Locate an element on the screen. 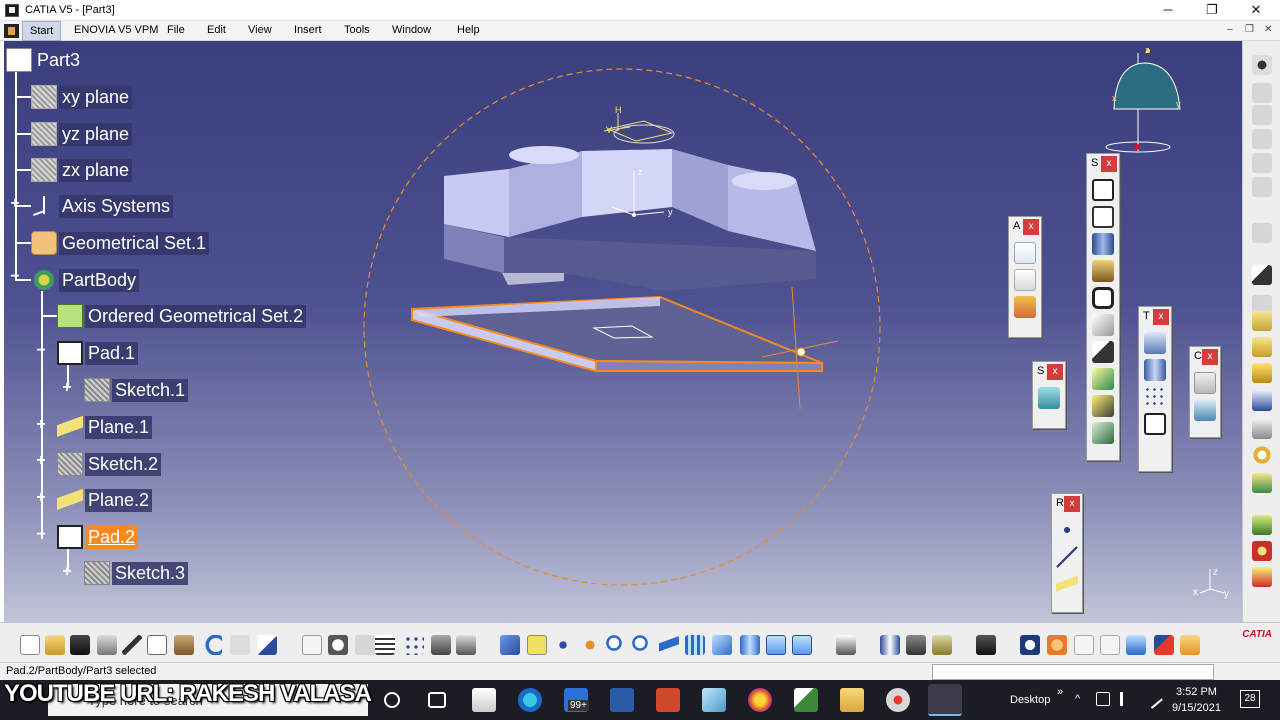 Image resolution: width=1280 pixels, height=720 pixels. catia-taskbar-button is located at coordinates (945, 700).